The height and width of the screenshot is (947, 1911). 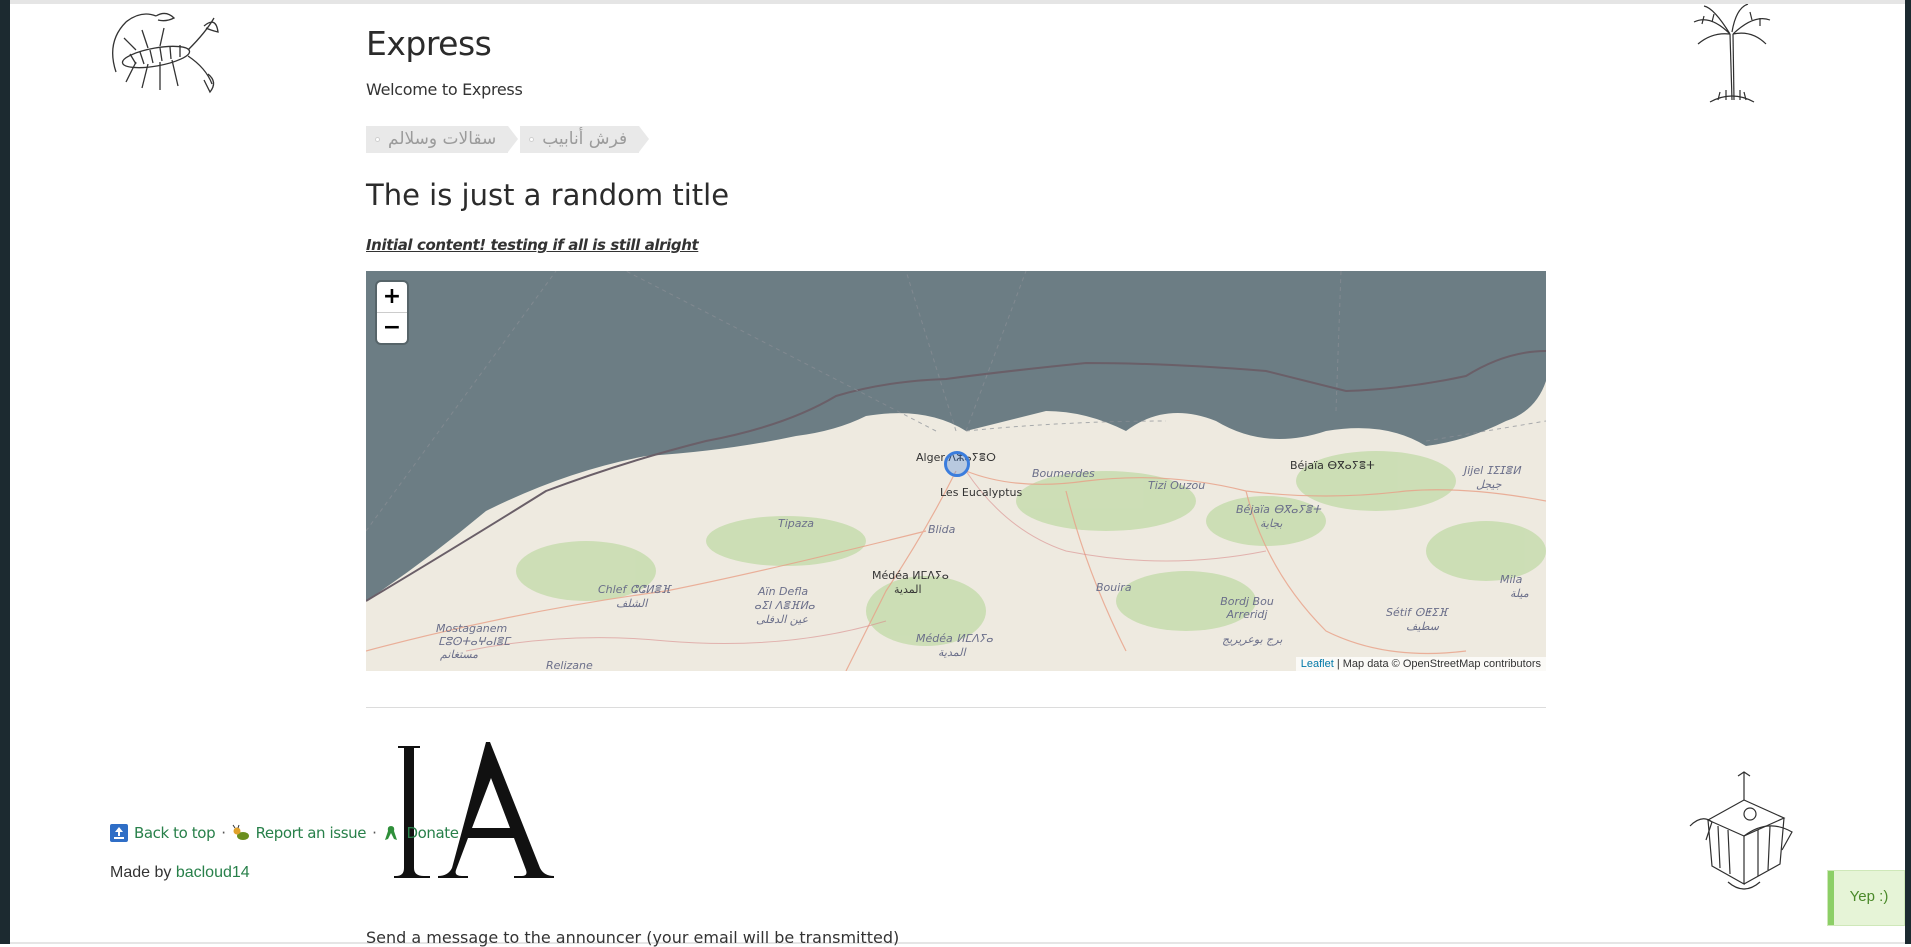 What do you see at coordinates (1492, 470) in the screenshot?
I see `map-label: Jijel ⵊⵉⵊⴻⵍ` at bounding box center [1492, 470].